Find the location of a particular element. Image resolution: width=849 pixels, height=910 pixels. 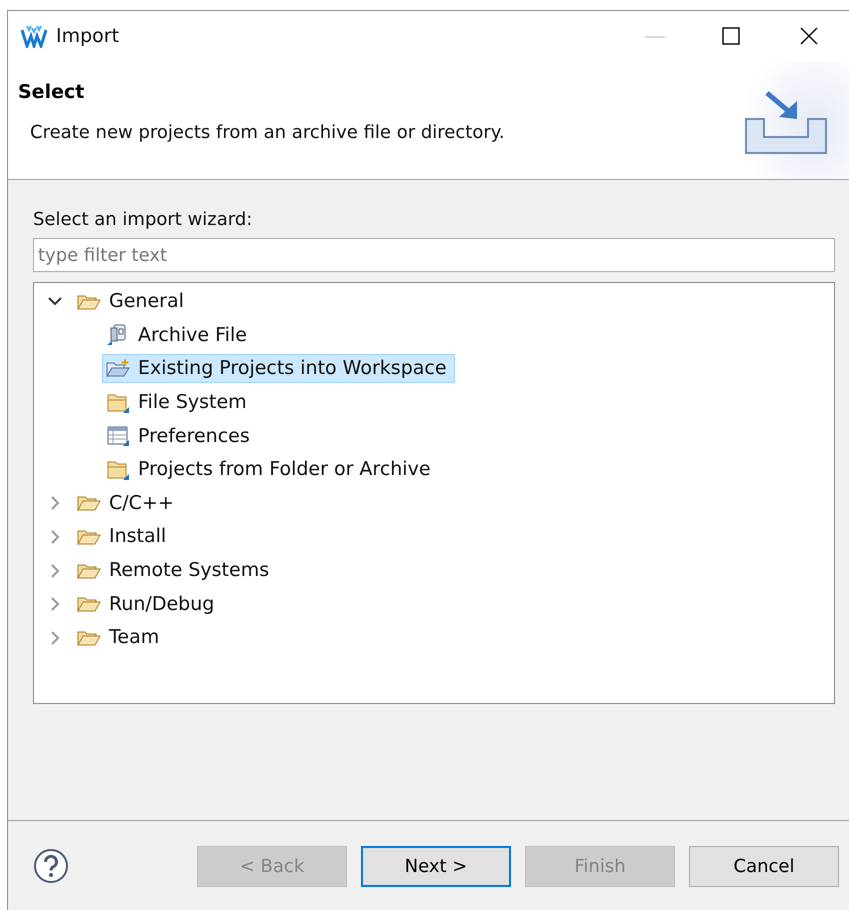

page-title: Select is located at coordinates (52, 92).